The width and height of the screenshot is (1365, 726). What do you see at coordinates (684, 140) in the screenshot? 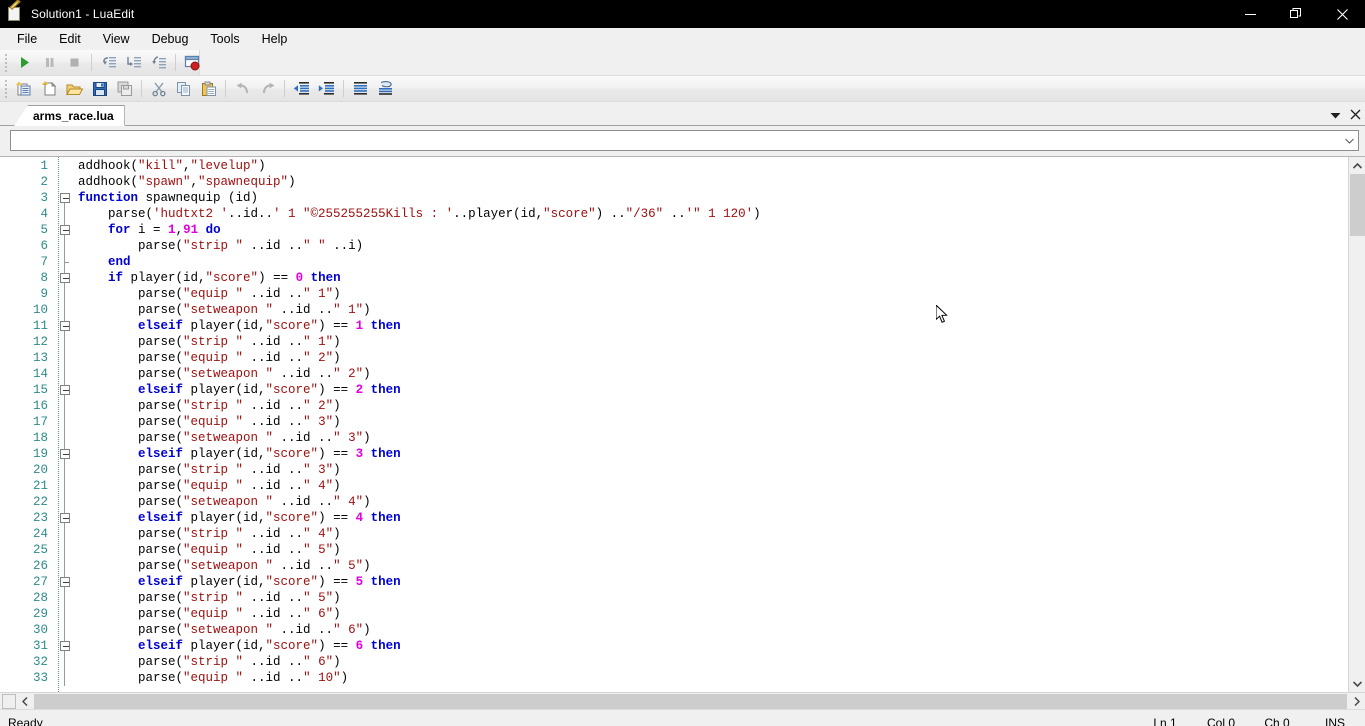
I see `symbol-combo-box` at bounding box center [684, 140].